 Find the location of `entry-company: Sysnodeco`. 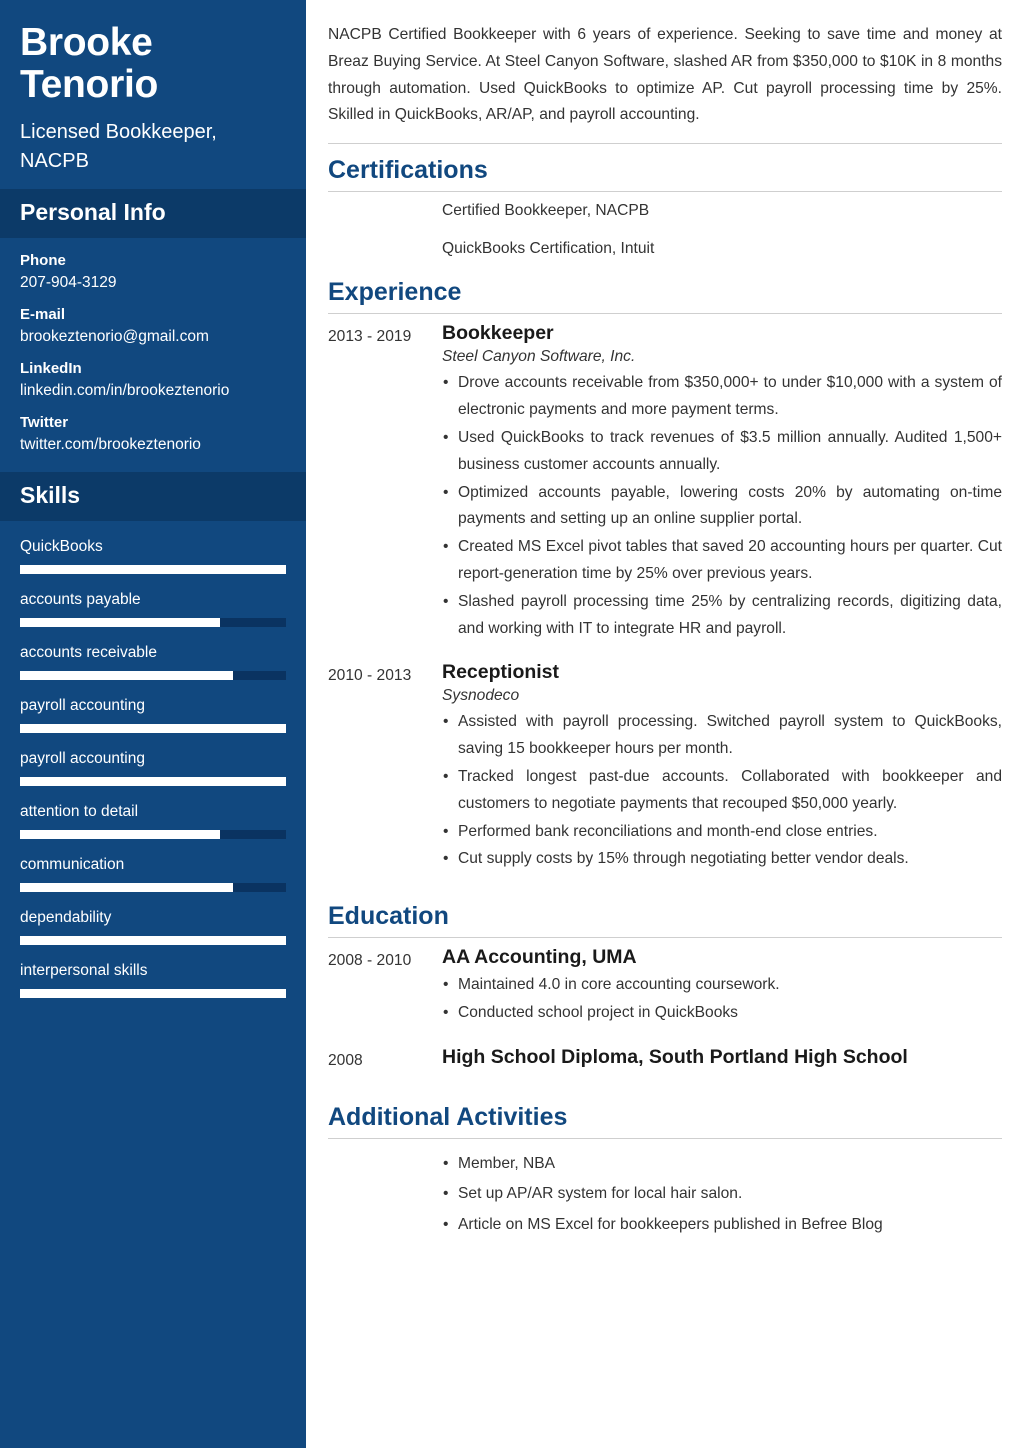

entry-company: Sysnodeco is located at coordinates (481, 696).